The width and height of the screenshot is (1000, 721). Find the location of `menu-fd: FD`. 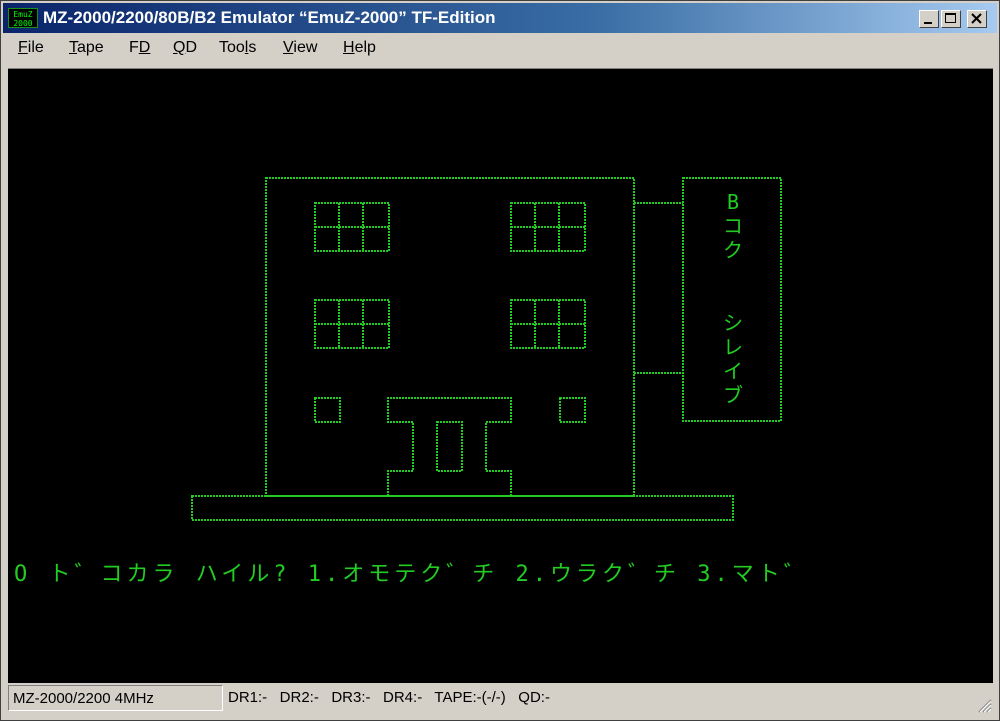

menu-fd: FD is located at coordinates (139, 48).